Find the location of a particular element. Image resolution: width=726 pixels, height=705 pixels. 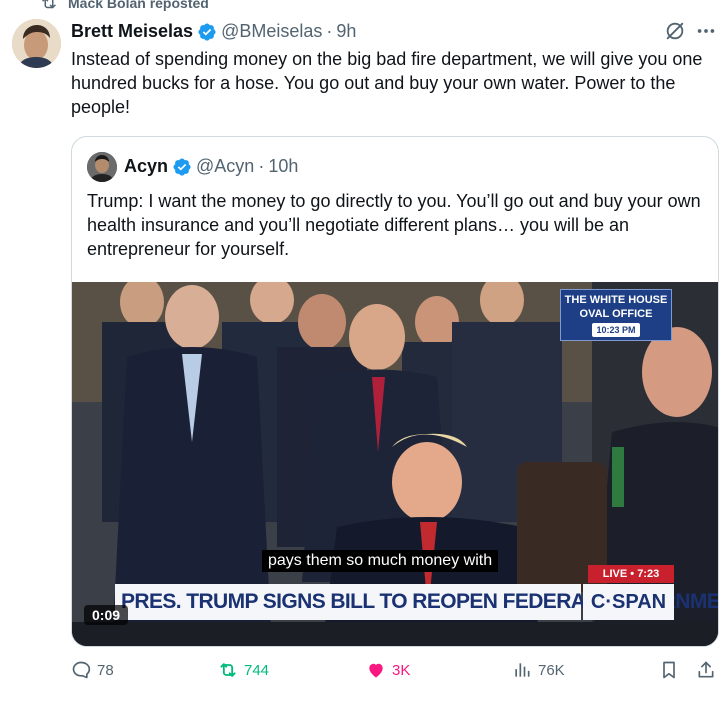

like-count: 3K is located at coordinates (401, 670).